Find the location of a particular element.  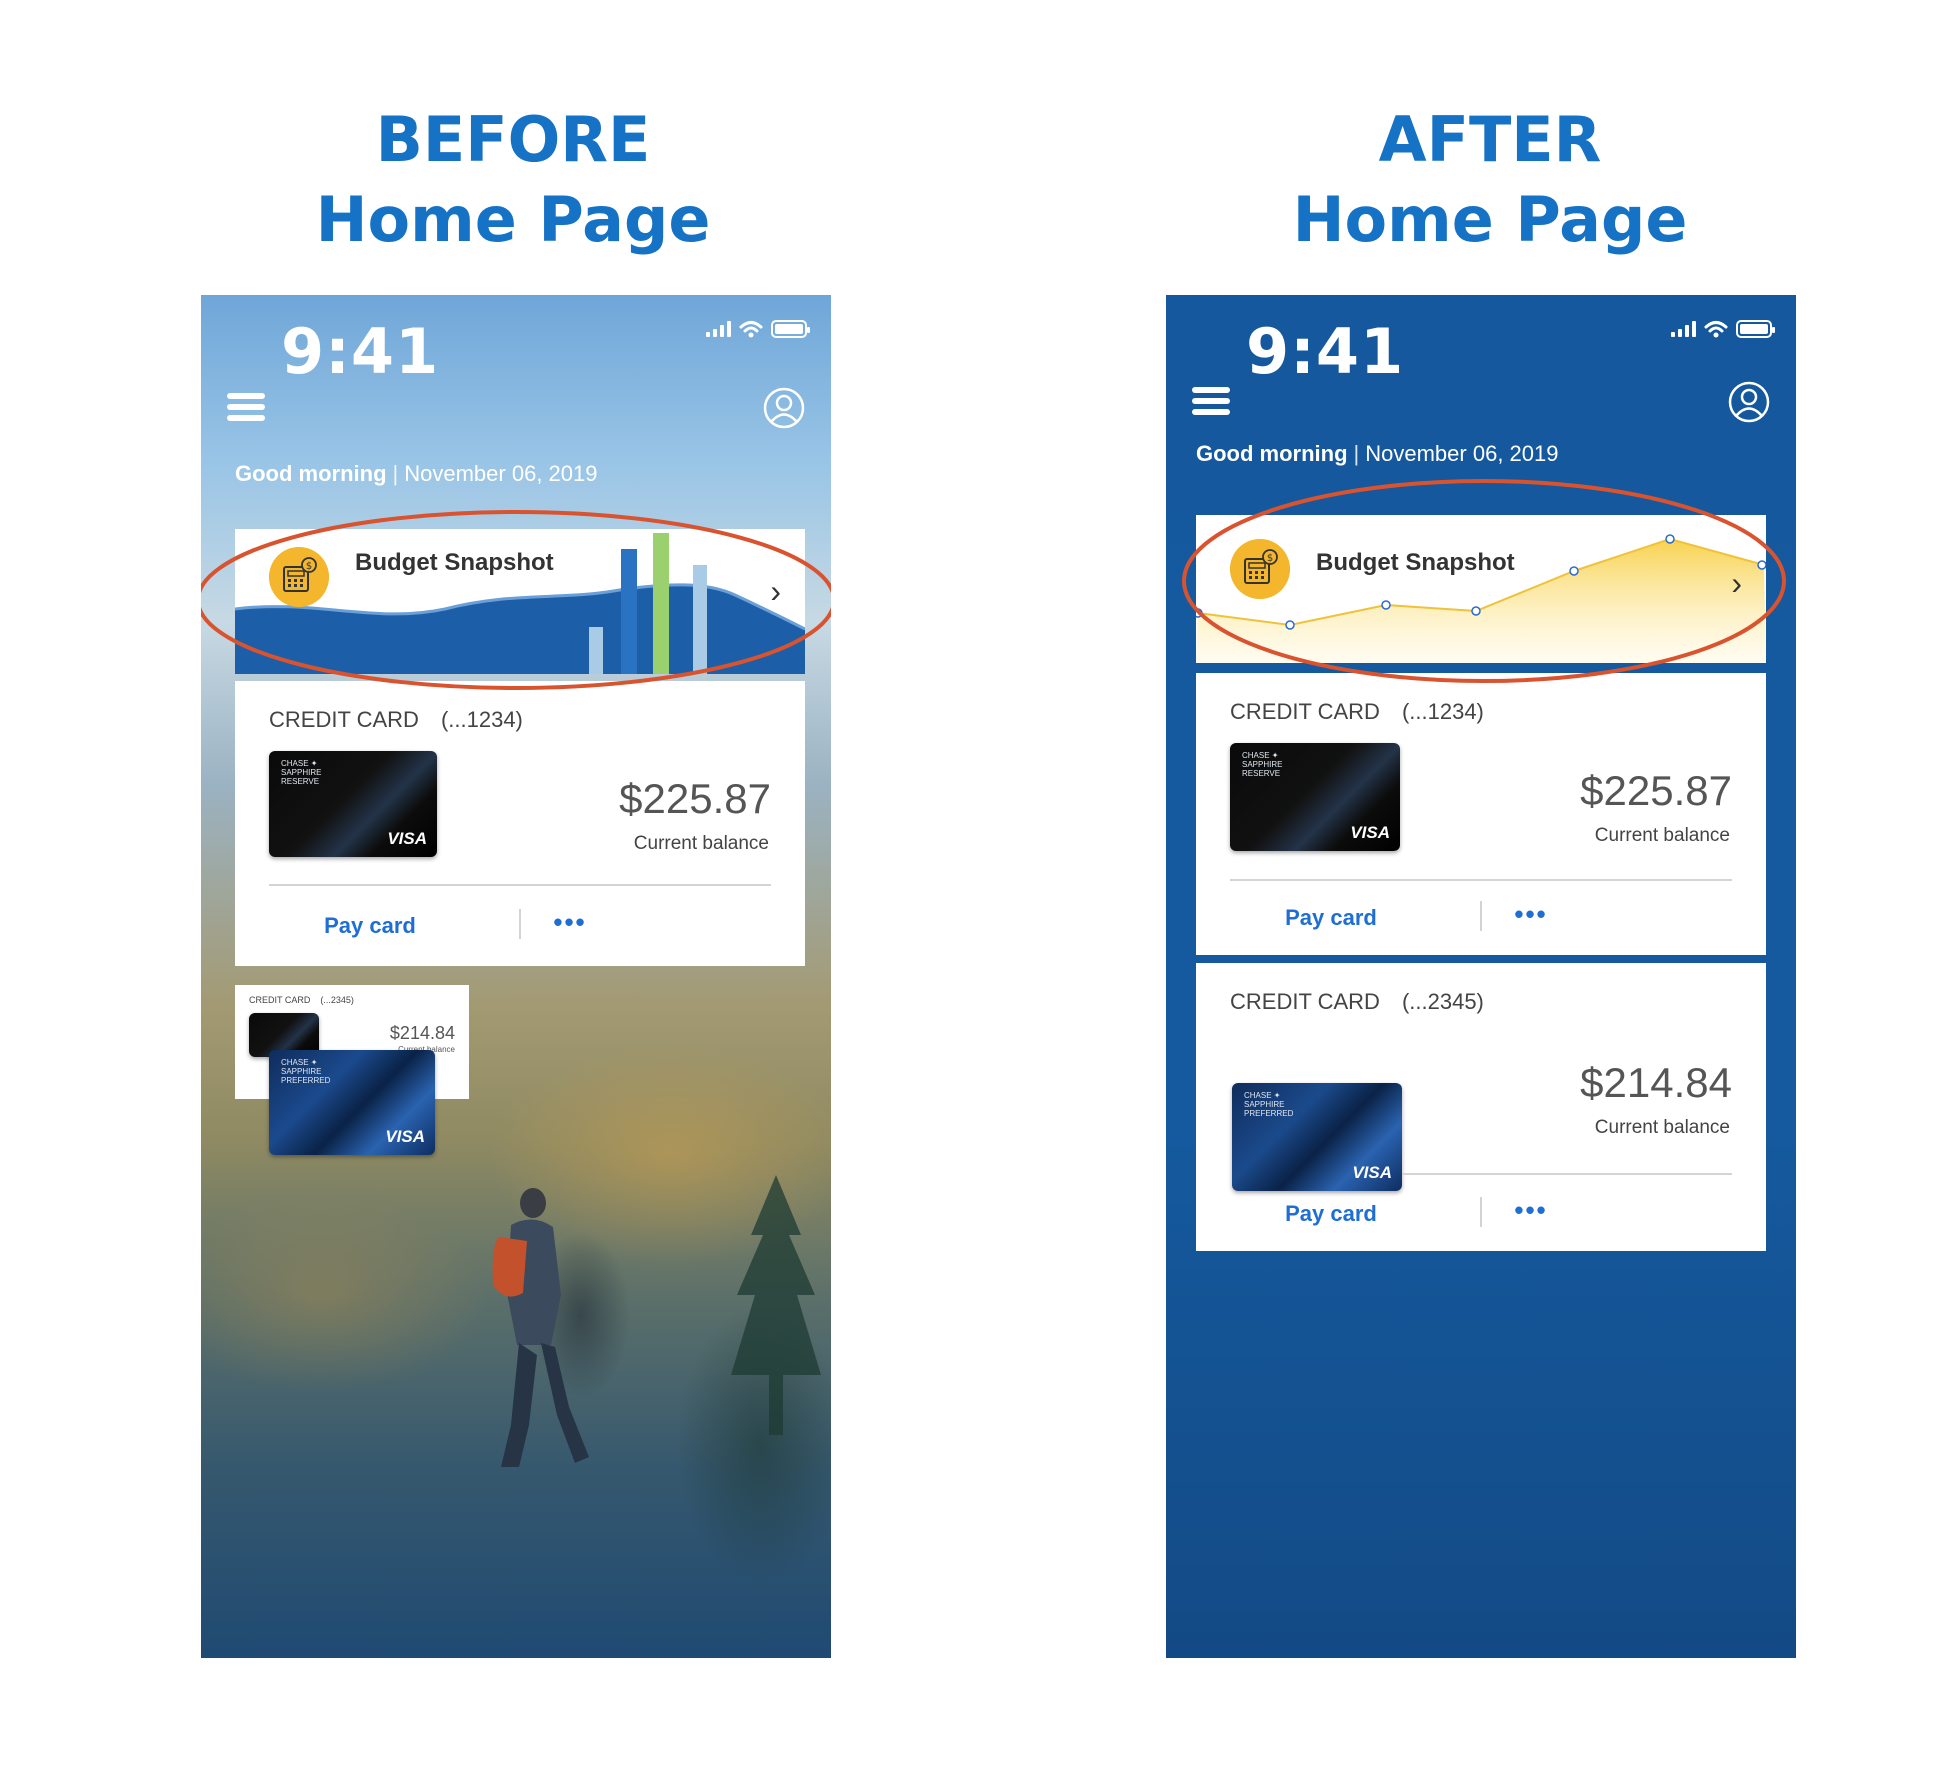

mini-card-balance: $214.84 is located at coordinates (422, 1033).